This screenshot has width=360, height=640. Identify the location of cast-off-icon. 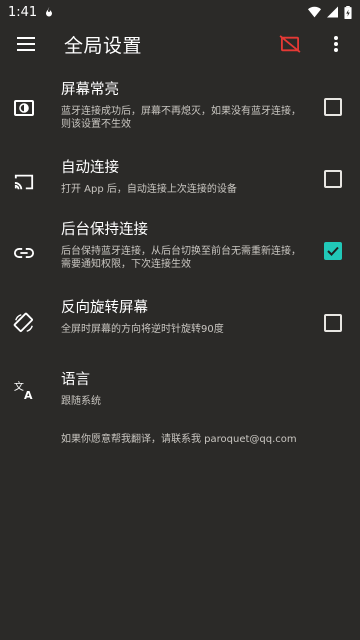
(290, 44).